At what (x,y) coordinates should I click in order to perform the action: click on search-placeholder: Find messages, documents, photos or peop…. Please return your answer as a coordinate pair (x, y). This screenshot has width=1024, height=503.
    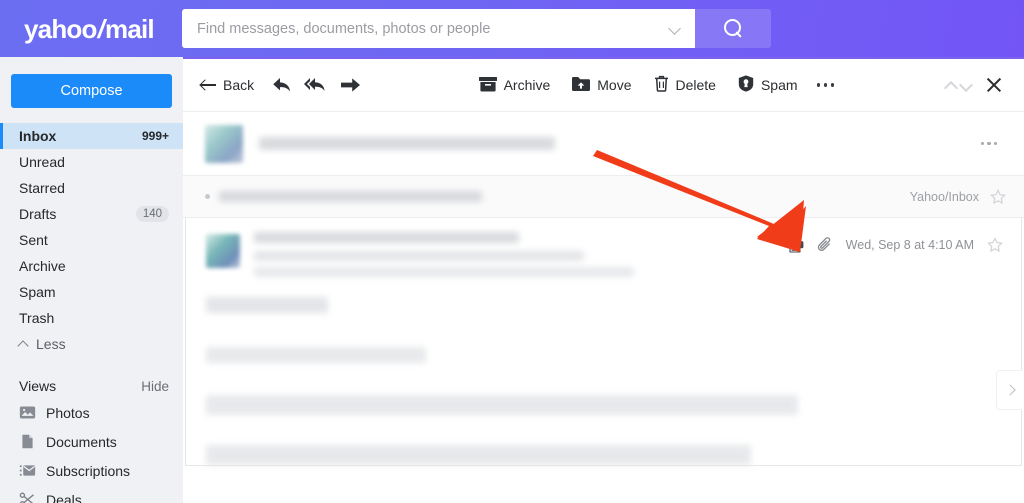
    Looking at the image, I should click on (344, 28).